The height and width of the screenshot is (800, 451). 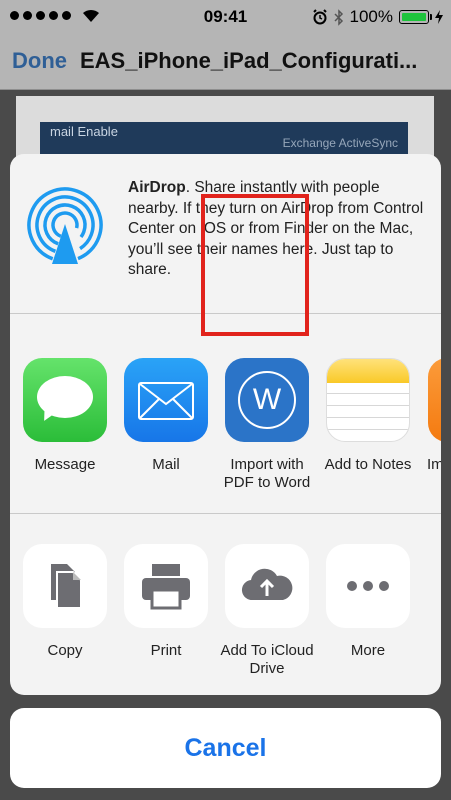 What do you see at coordinates (166, 464) in the screenshot?
I see `share-app-label: Mail` at bounding box center [166, 464].